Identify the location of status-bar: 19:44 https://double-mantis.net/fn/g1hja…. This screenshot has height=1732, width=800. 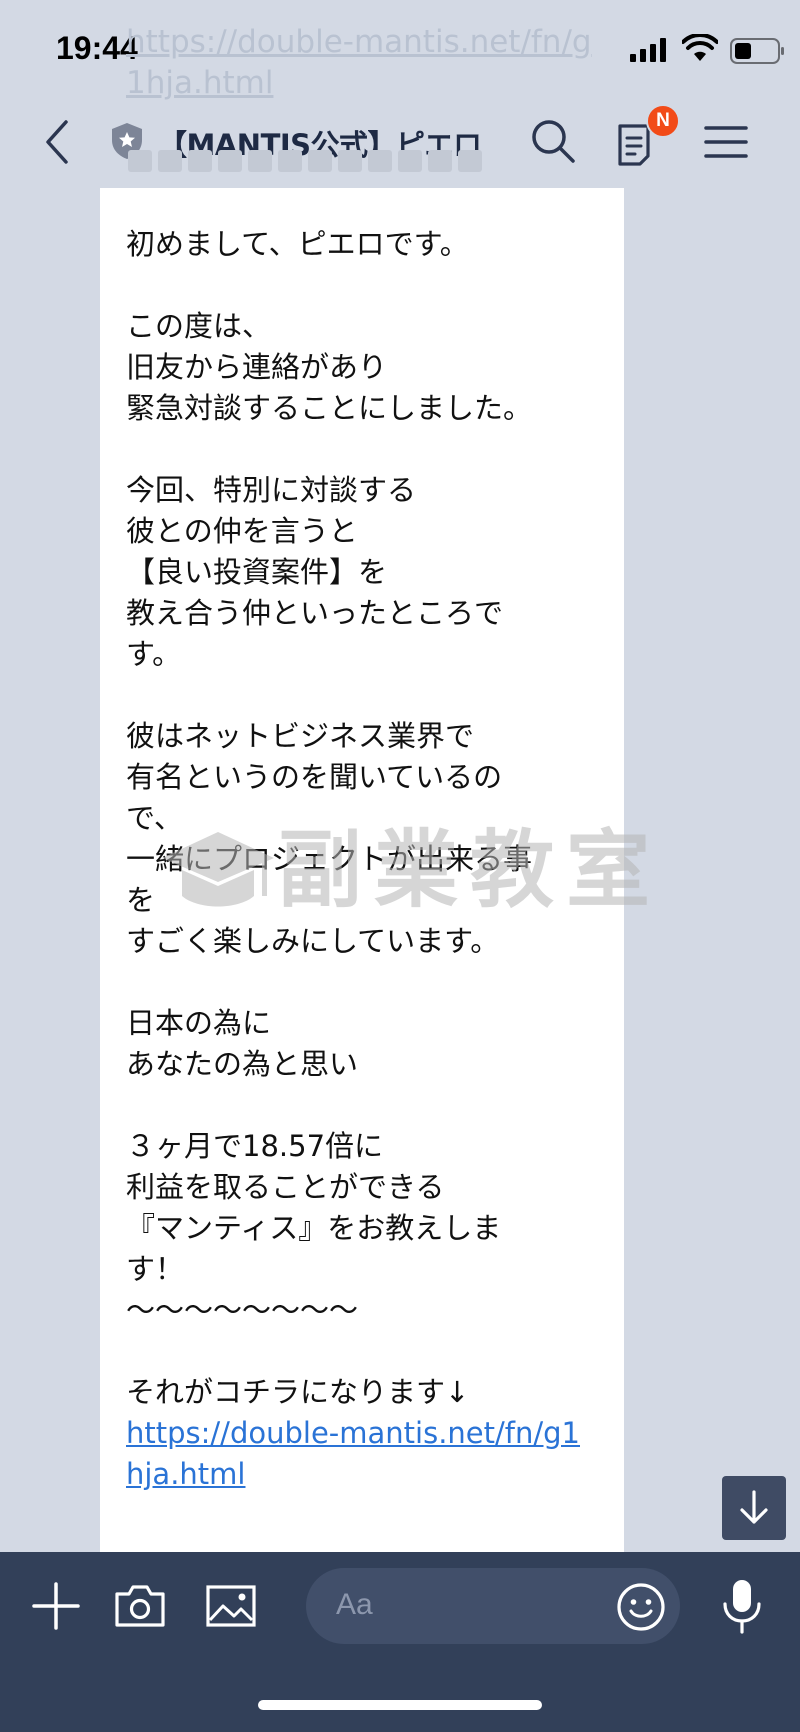
(400, 50).